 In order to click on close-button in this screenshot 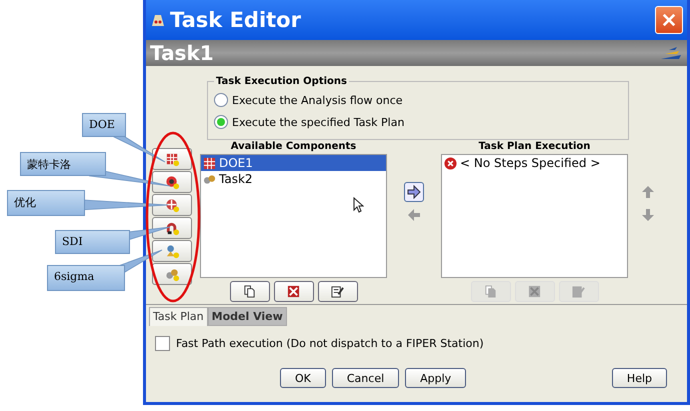, I will do `click(669, 20)`.